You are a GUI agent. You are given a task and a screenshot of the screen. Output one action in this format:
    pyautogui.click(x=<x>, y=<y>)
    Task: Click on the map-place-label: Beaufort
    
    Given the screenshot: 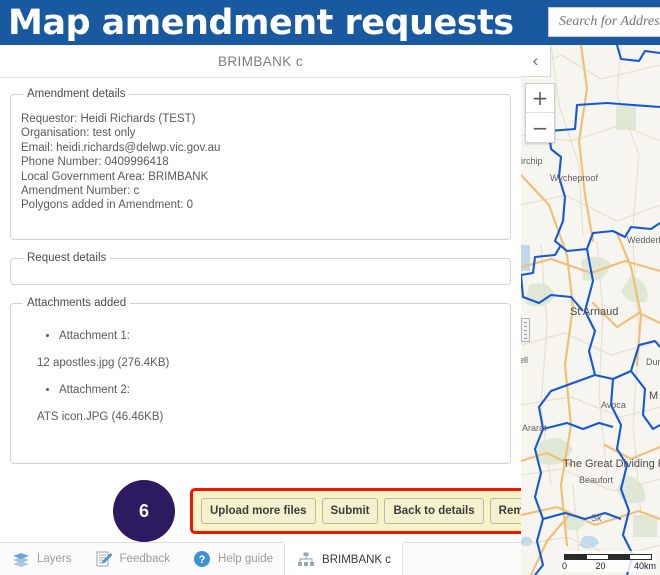 What is the action you would take?
    pyautogui.click(x=596, y=480)
    